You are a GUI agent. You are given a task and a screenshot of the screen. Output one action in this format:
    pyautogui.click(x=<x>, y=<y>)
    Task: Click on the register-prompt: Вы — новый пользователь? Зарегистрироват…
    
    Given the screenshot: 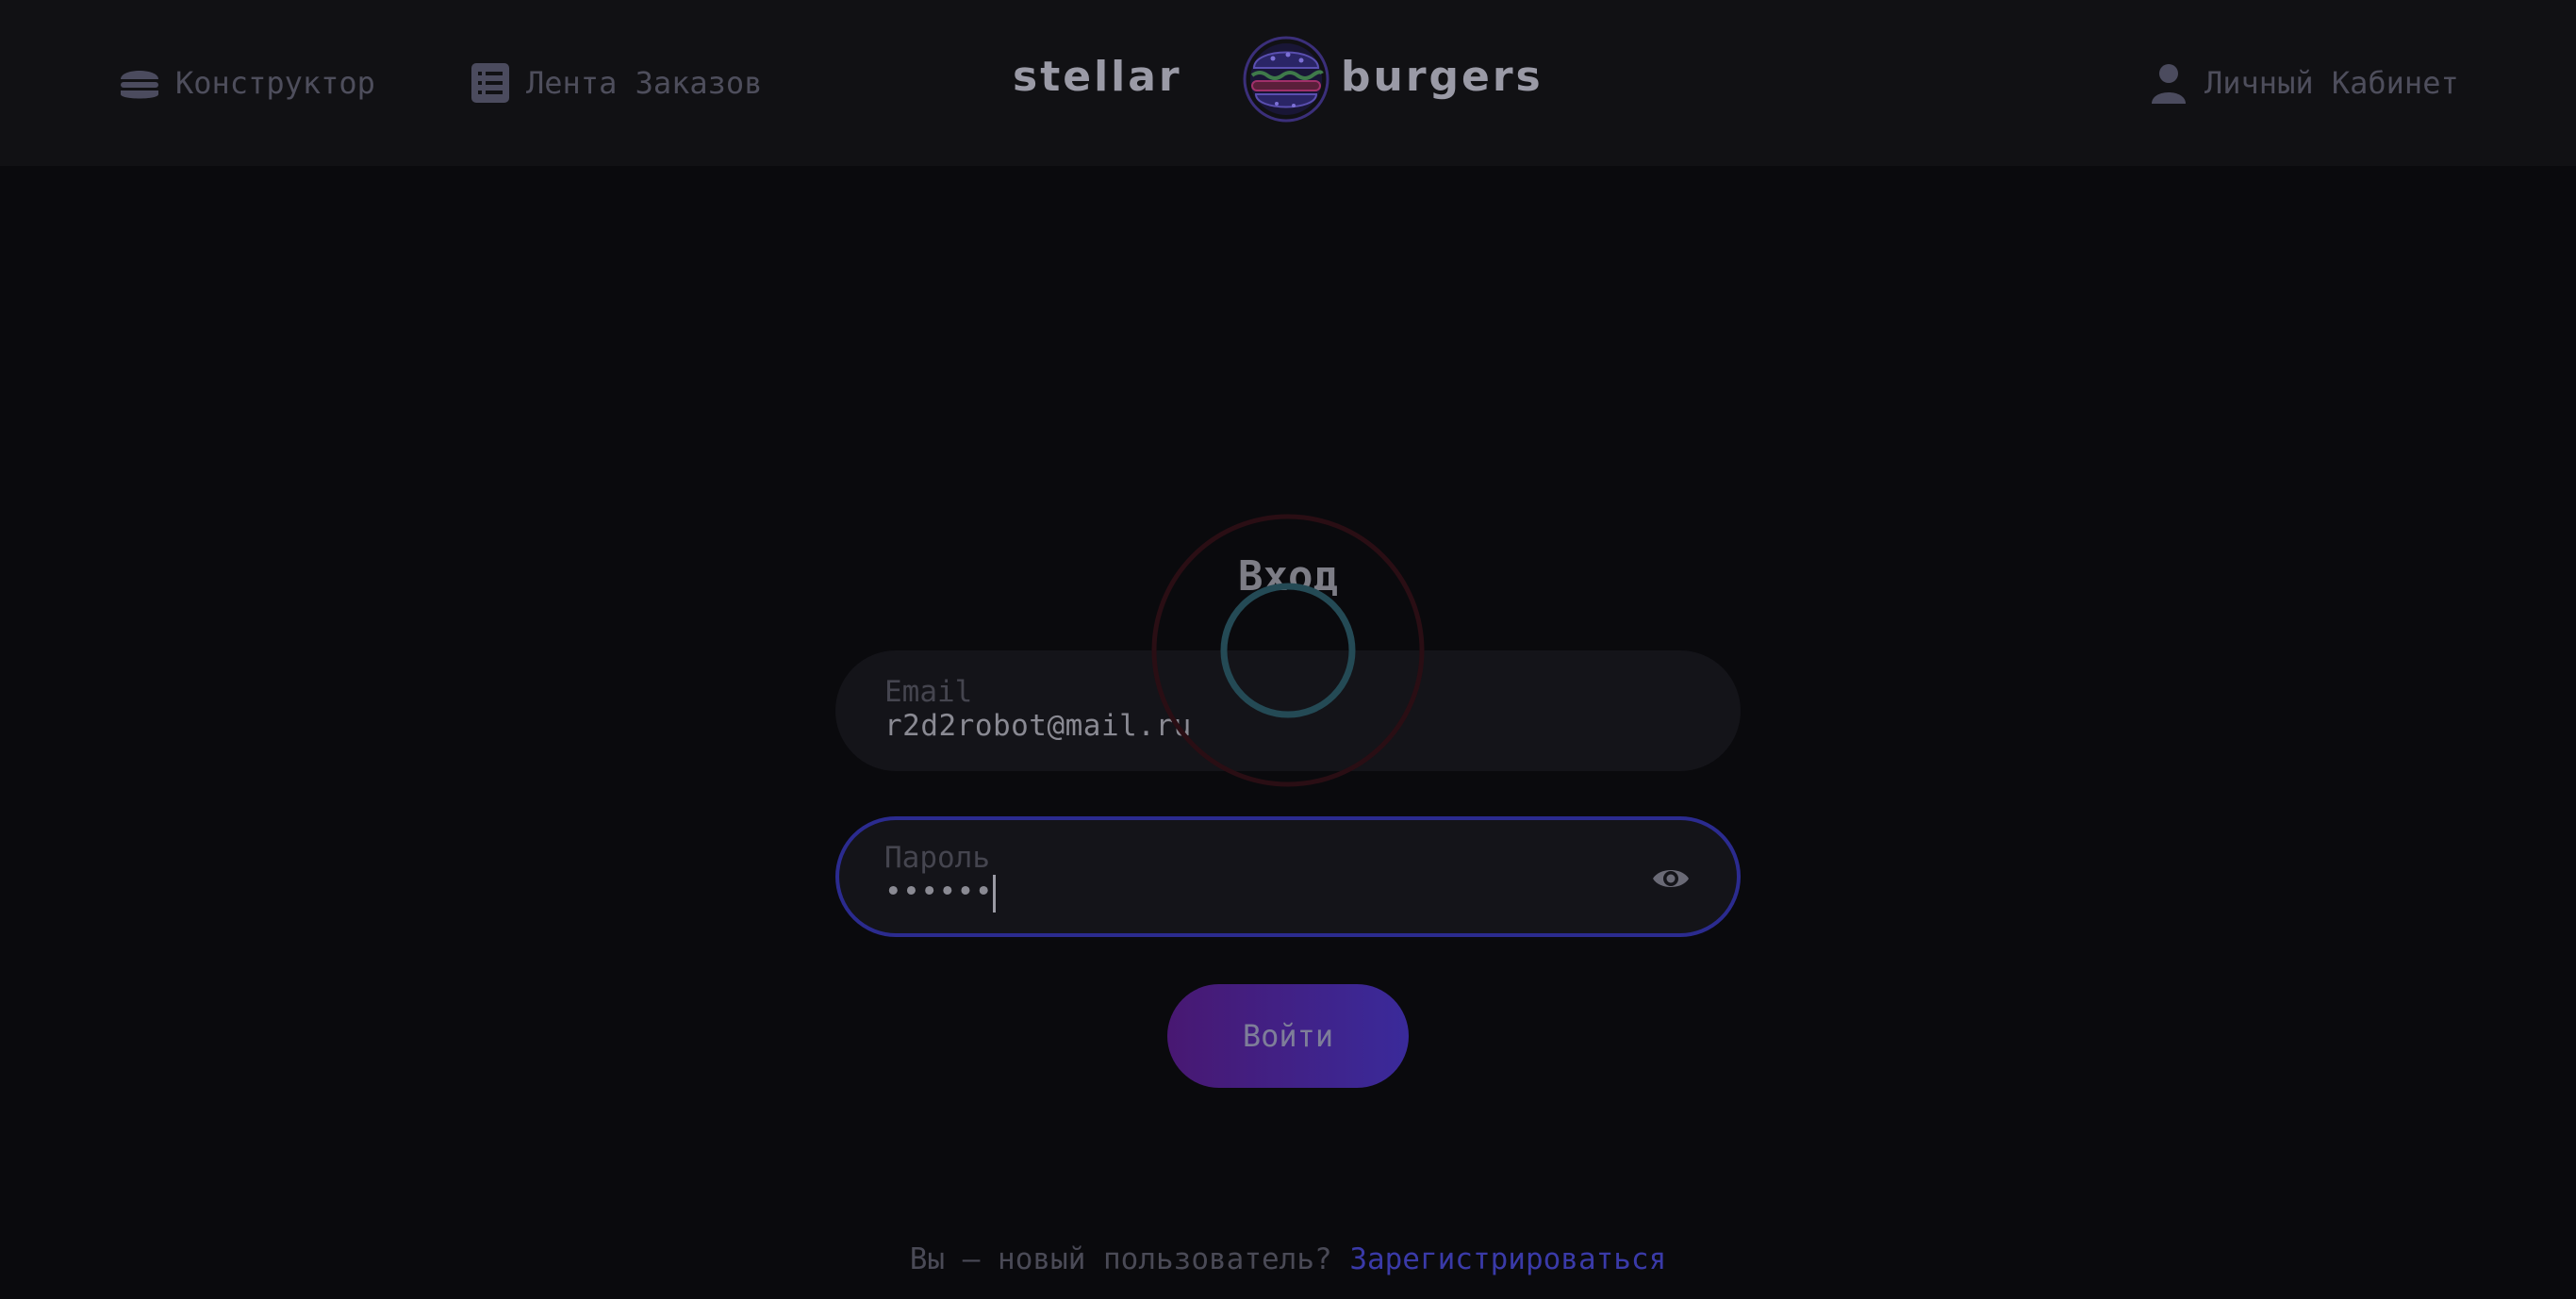 What is the action you would take?
    pyautogui.click(x=1288, y=1259)
    